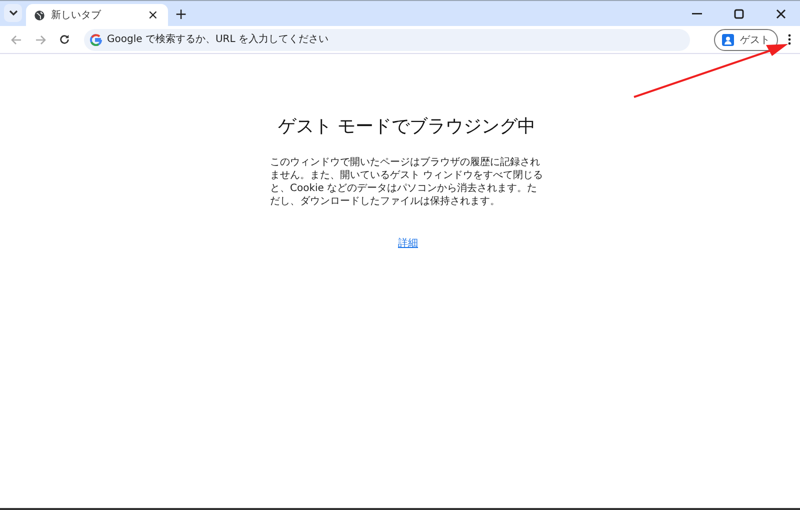 This screenshot has width=800, height=510. Describe the element at coordinates (181, 14) in the screenshot. I see `new-tab-button: +` at that location.